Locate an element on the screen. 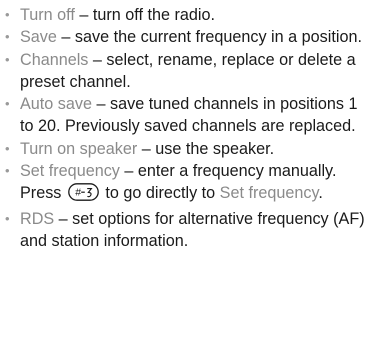 This screenshot has height=360, width=371. option-description: – turn off the radio. is located at coordinates (144, 15).